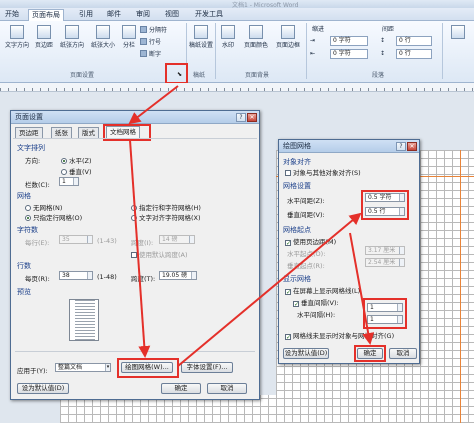  Describe the element at coordinates (181, 388) in the screenshot. I see `ok-button: 确定` at that location.